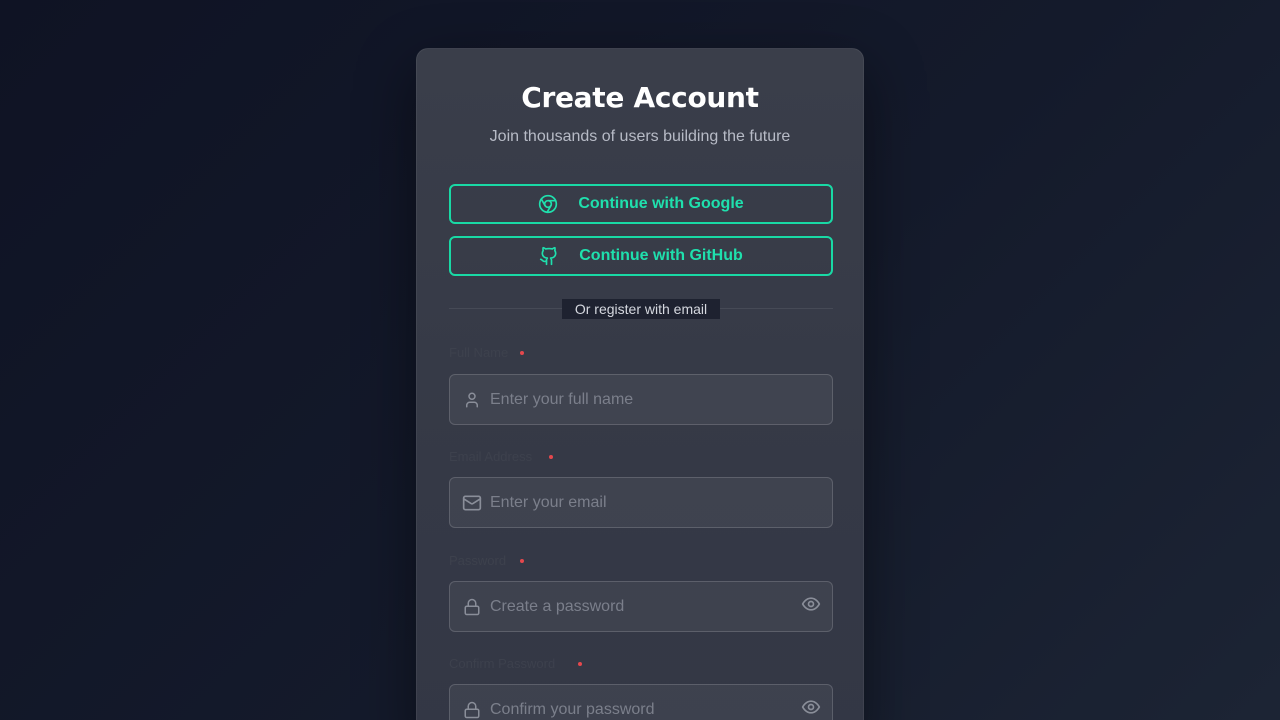 The image size is (1280, 720). I want to click on password-input, so click(640, 606).